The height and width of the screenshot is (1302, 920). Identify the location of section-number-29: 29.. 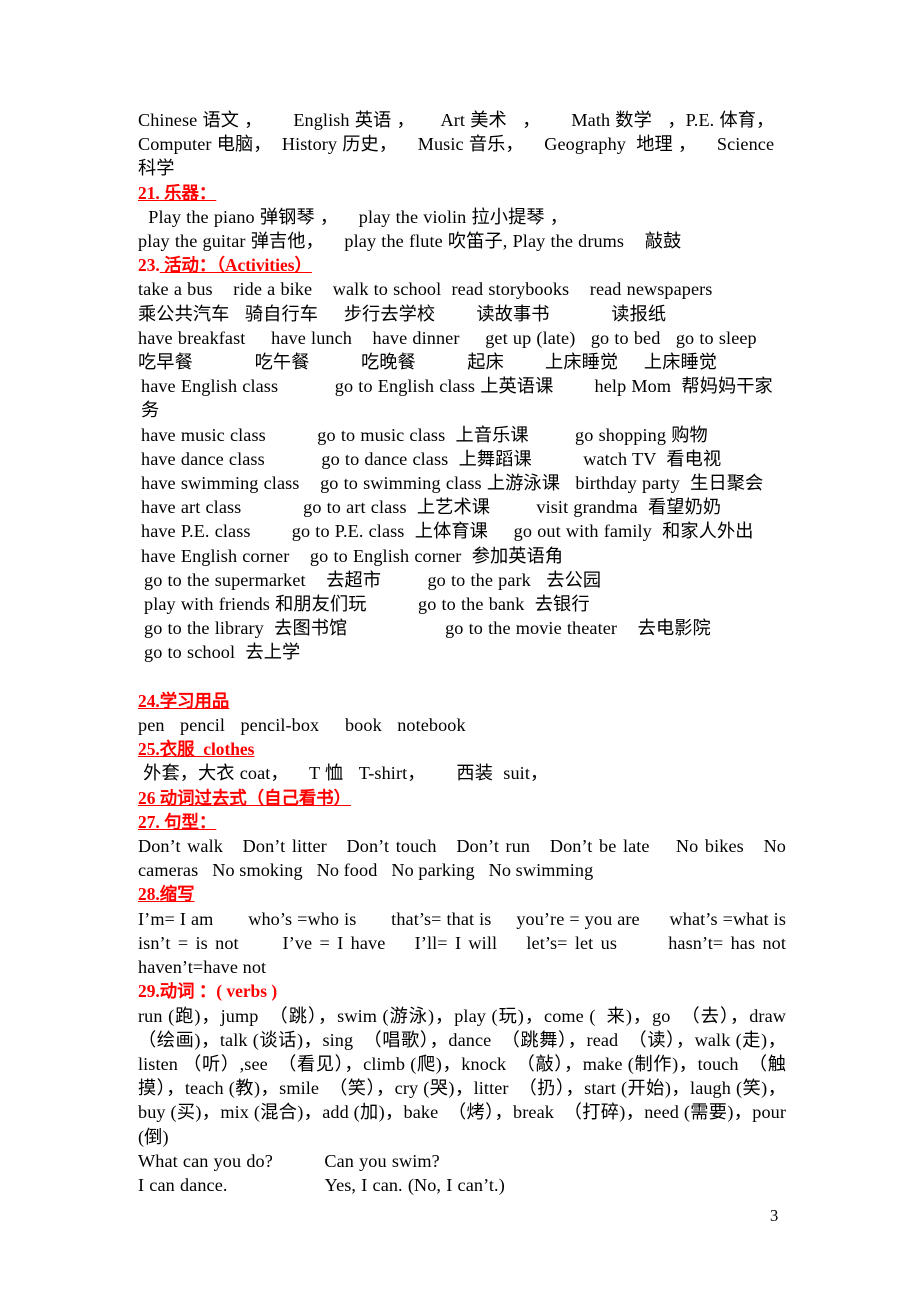
(149, 991).